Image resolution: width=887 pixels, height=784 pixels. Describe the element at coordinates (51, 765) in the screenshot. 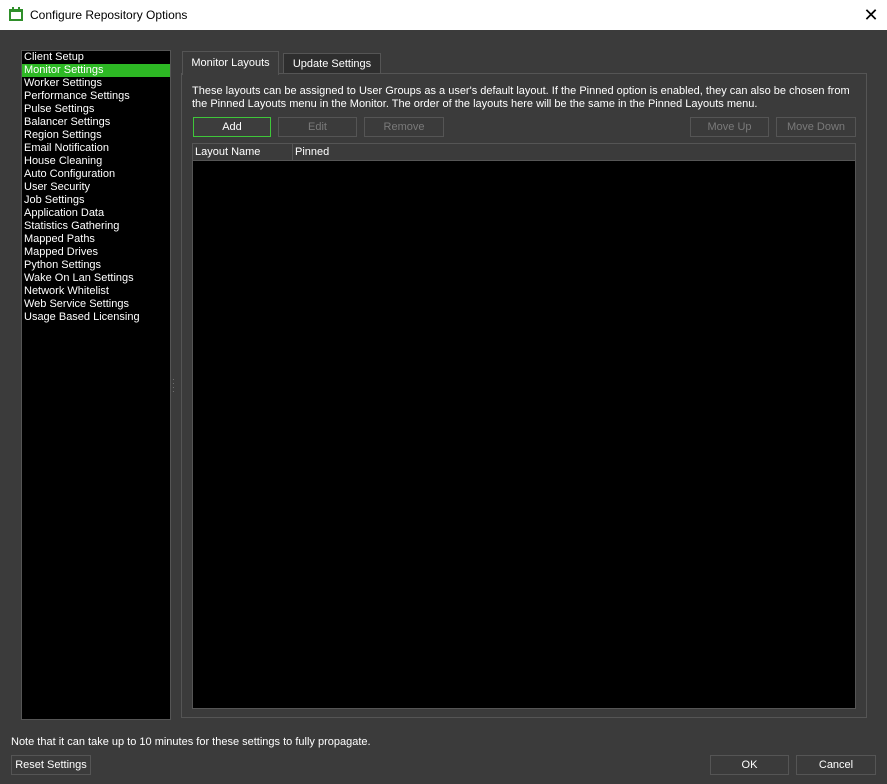

I see `reset-settings-button: Reset Settings` at that location.